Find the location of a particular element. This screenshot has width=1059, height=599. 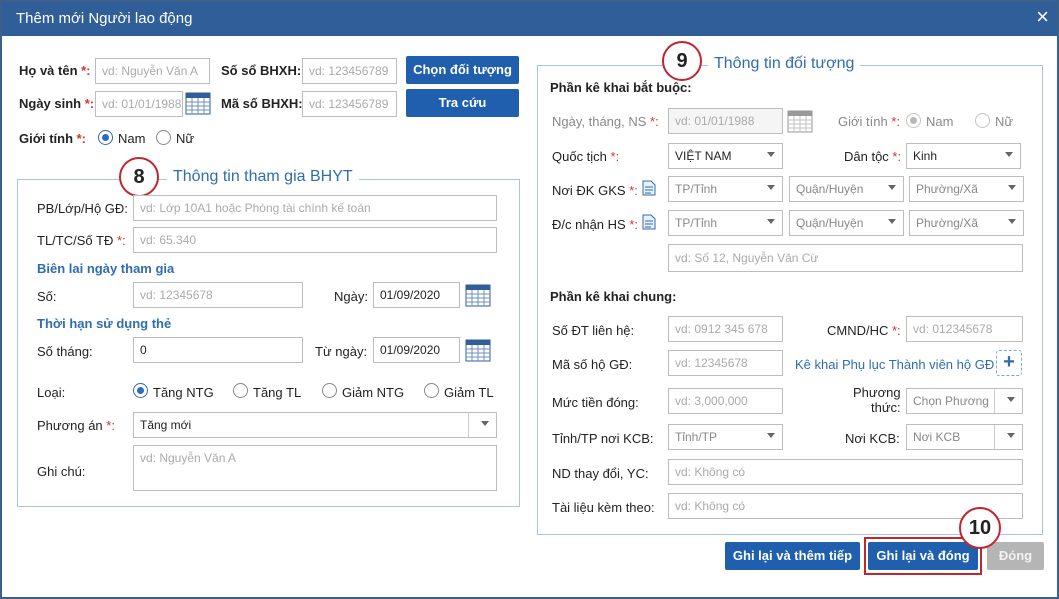

dob-input: vd: 01/01/1988 is located at coordinates (725, 121).